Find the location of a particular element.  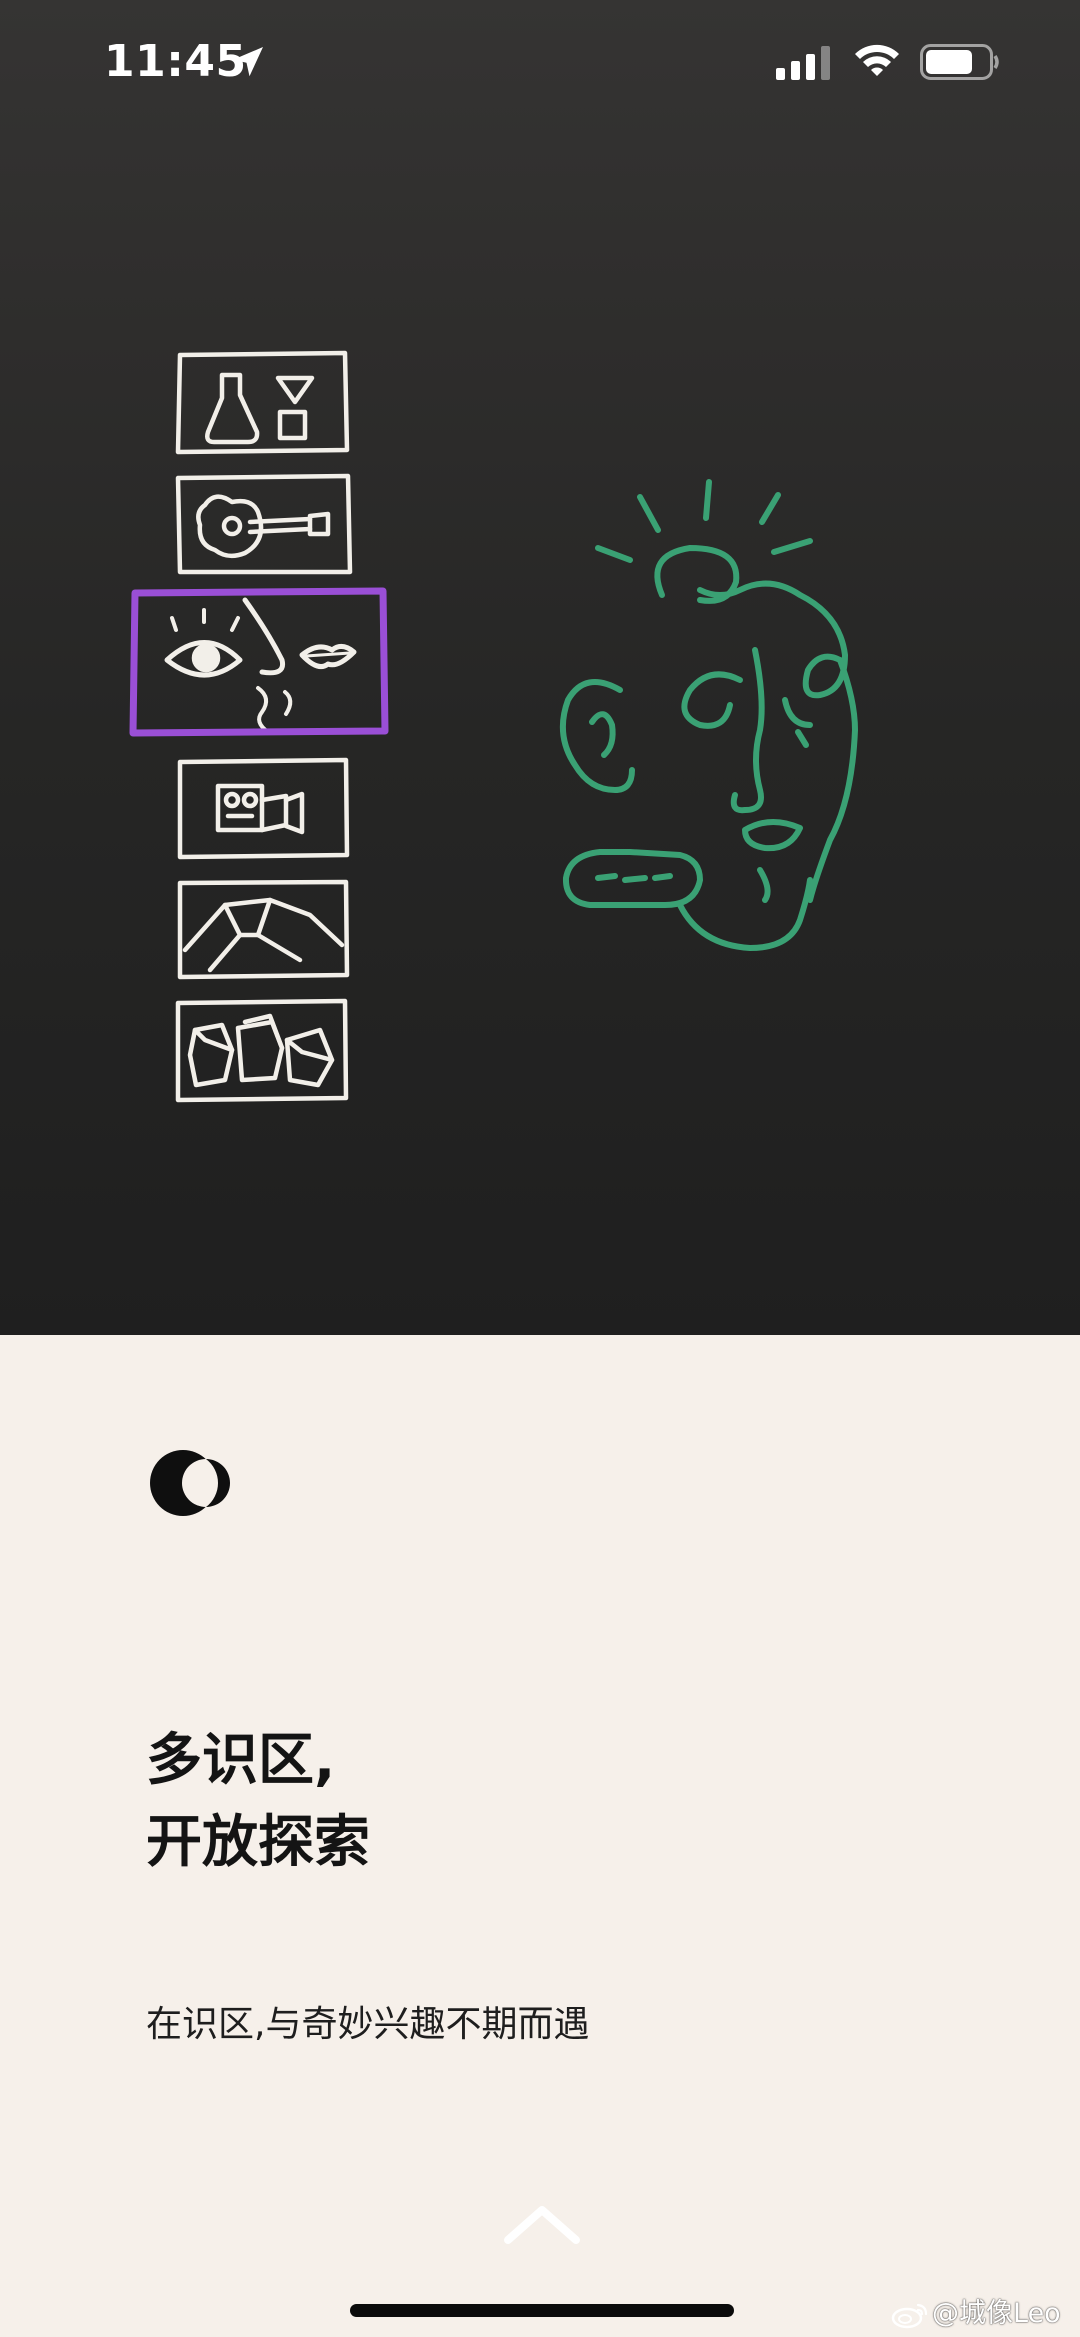

half-moon-logo-icon is located at coordinates (190, 1483).